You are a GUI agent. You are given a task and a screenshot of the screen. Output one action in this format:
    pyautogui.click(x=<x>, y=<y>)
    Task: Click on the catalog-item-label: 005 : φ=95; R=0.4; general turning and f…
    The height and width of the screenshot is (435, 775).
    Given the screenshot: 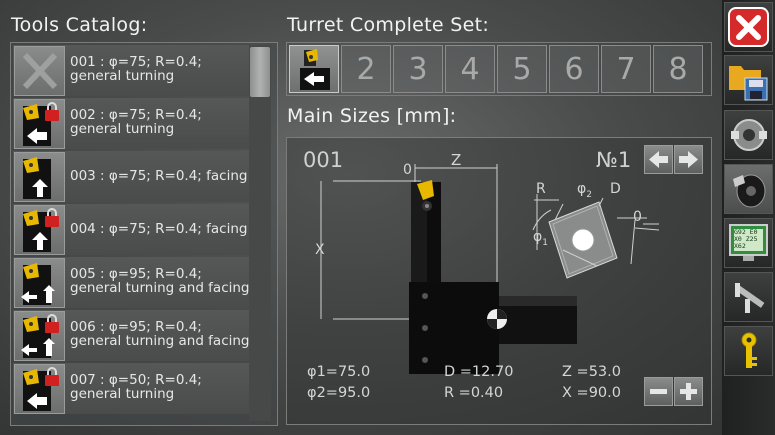 What is the action you would take?
    pyautogui.click(x=160, y=281)
    